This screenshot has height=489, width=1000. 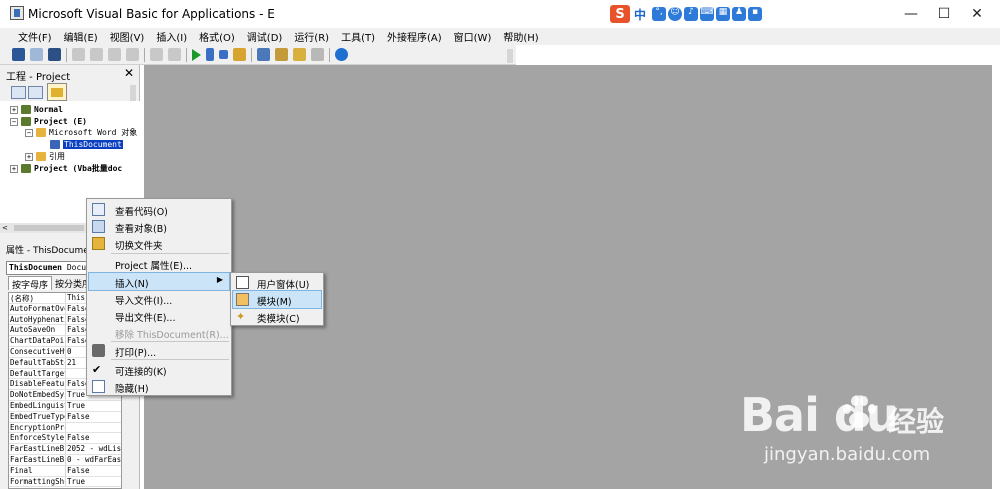 What do you see at coordinates (114, 54) in the screenshot?
I see `paste-icon` at bounding box center [114, 54].